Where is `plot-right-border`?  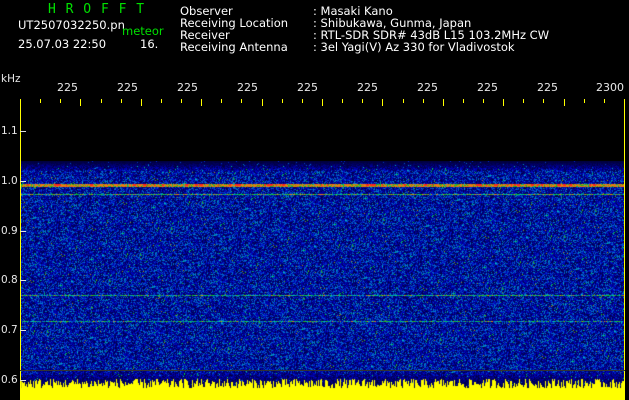 plot-right-border is located at coordinates (624, 249).